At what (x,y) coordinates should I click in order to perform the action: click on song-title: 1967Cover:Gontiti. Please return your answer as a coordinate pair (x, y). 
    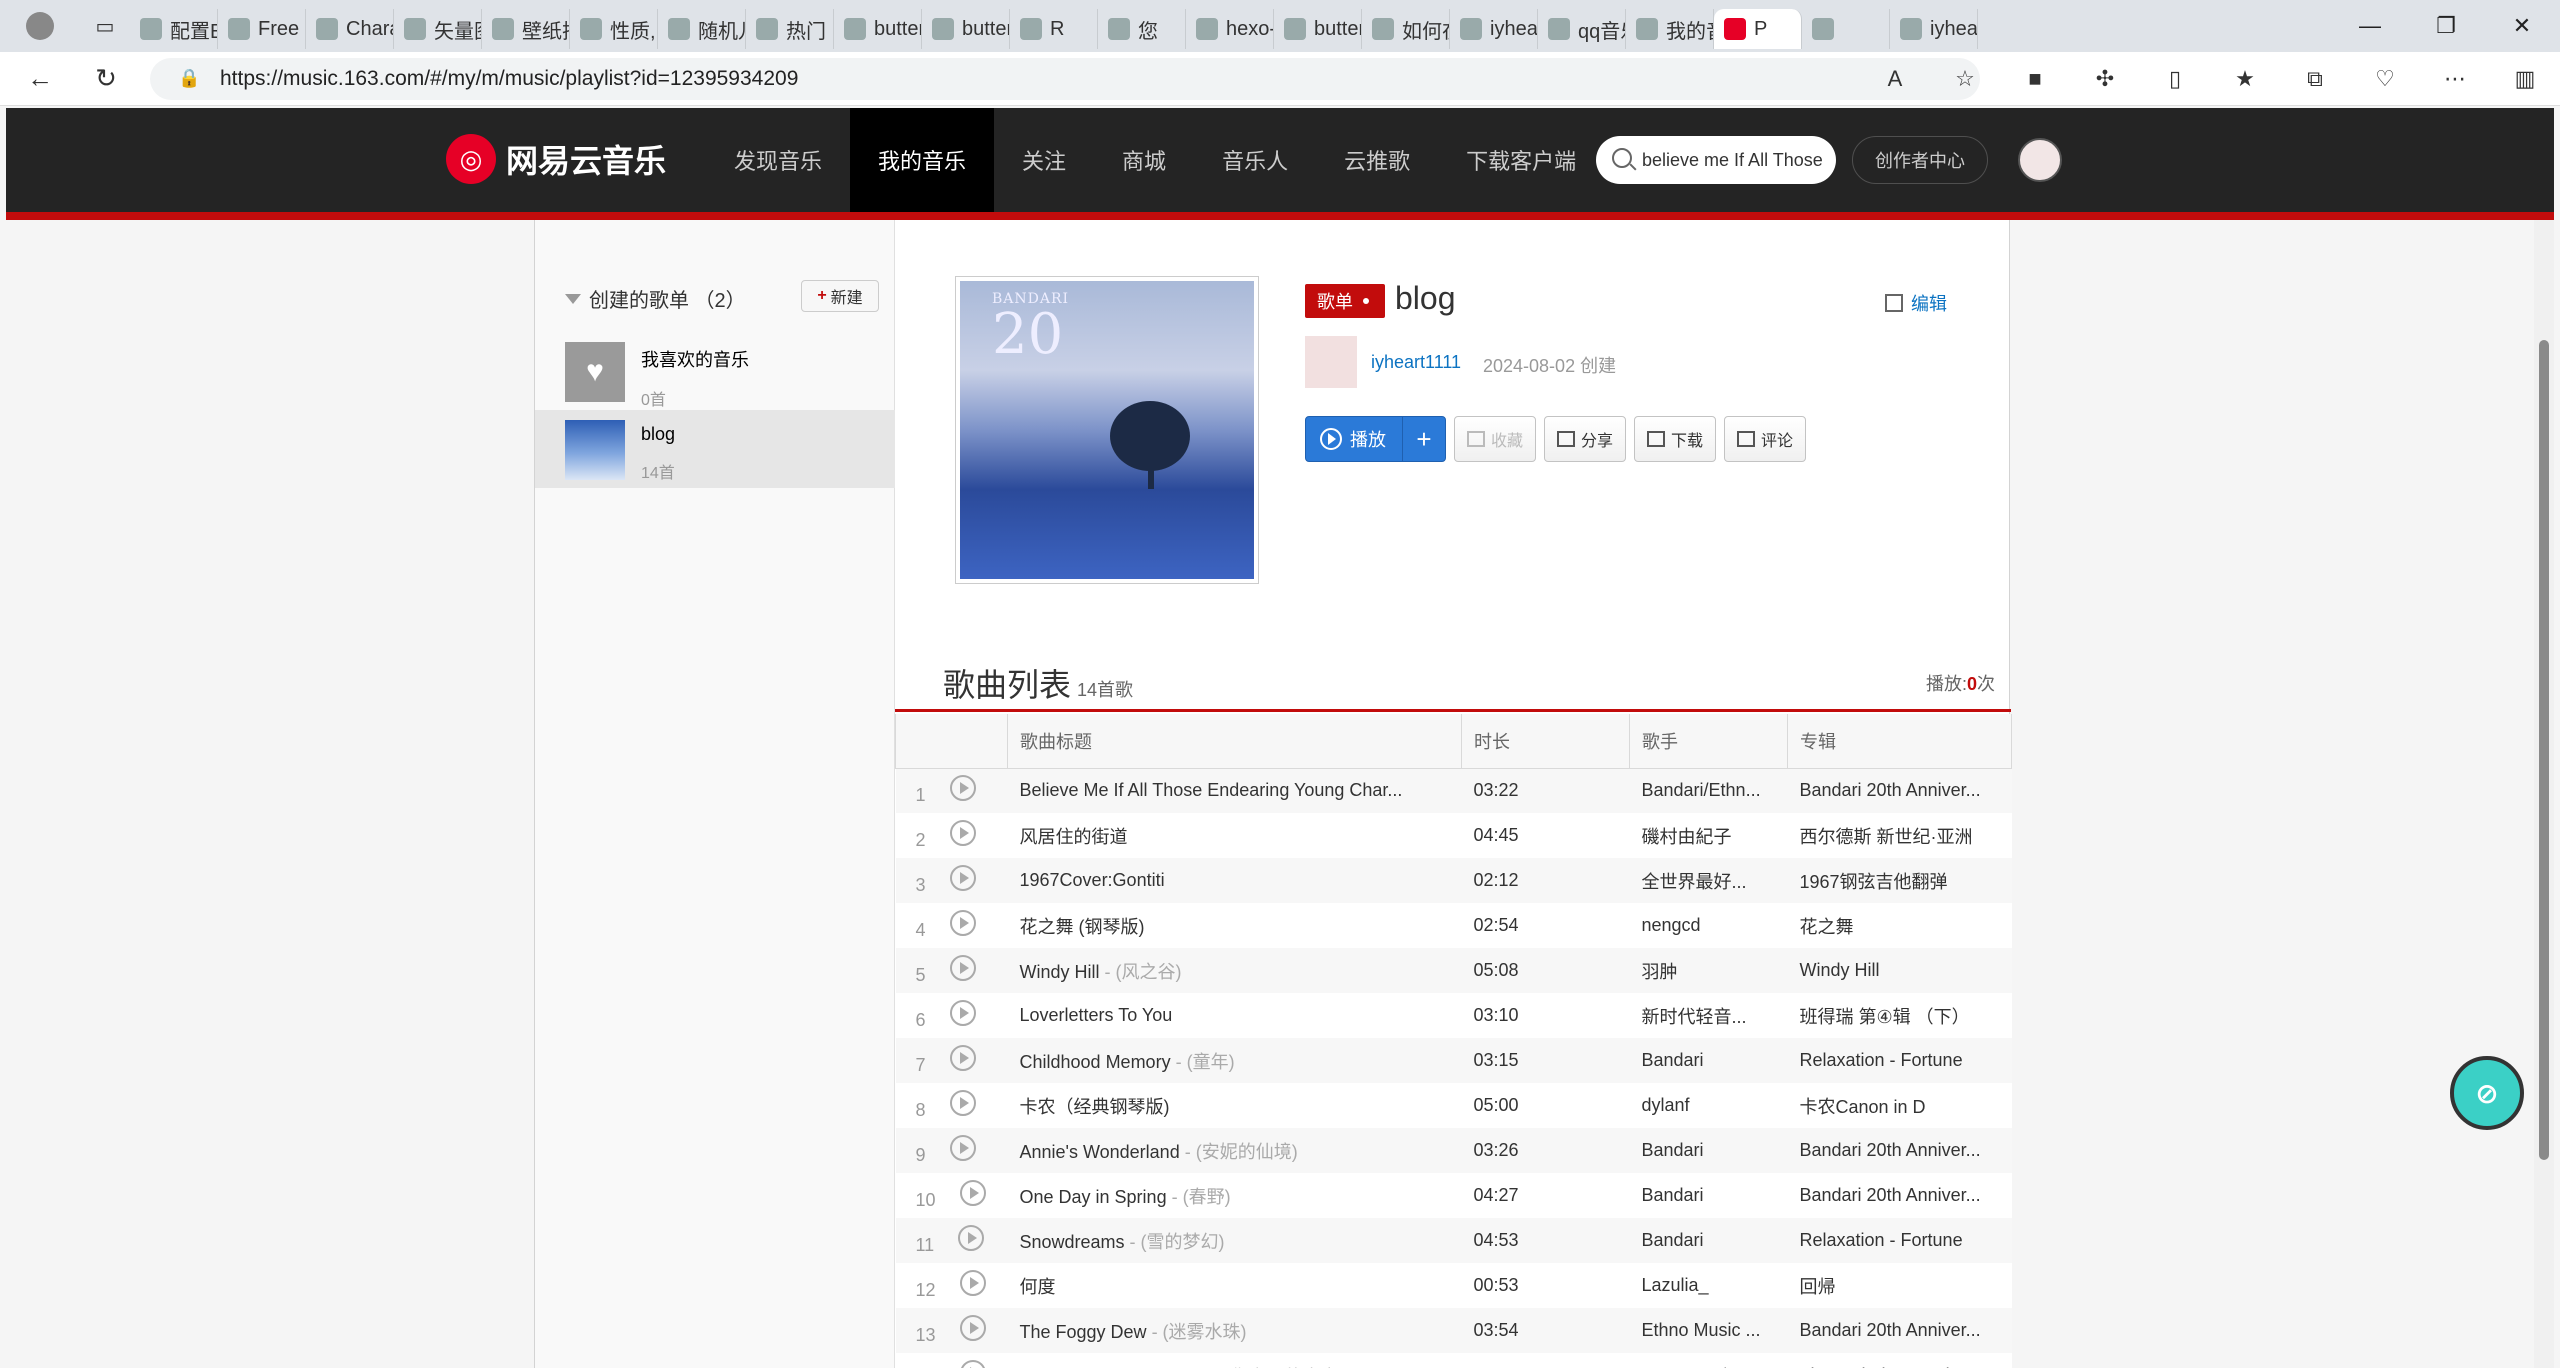
    Looking at the image, I should click on (1092, 880).